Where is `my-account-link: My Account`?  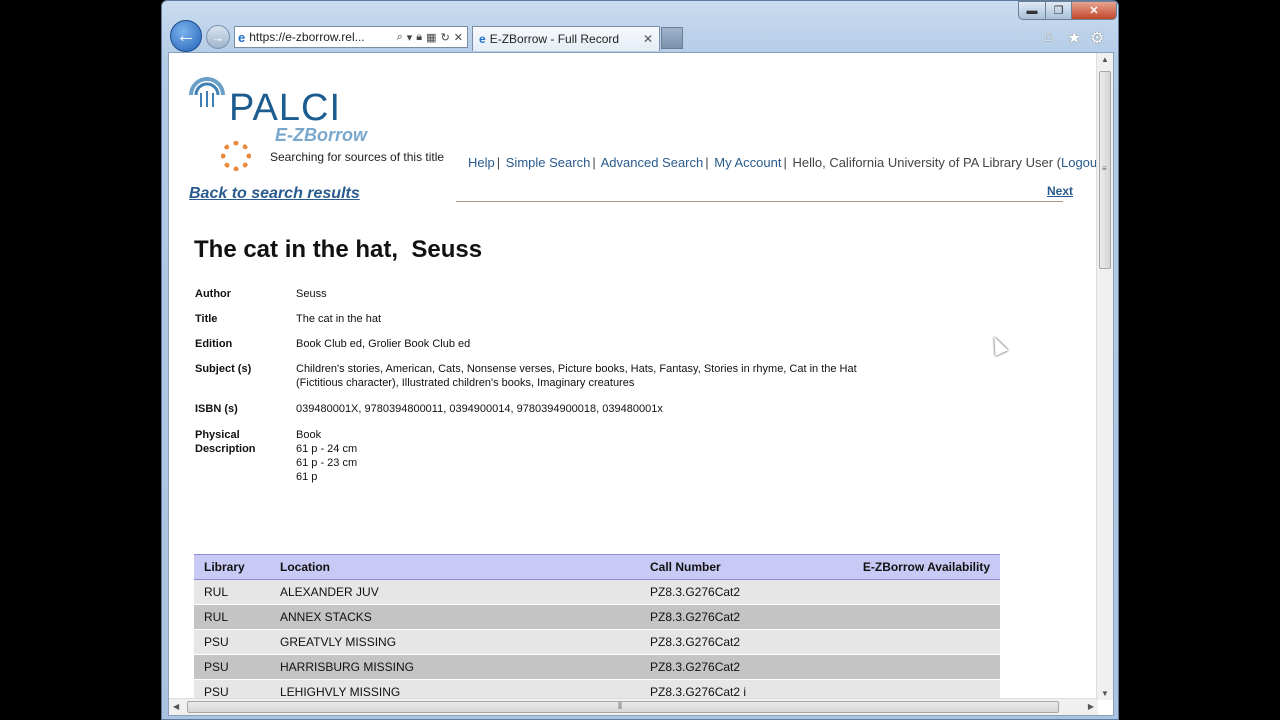
my-account-link: My Account is located at coordinates (747, 162).